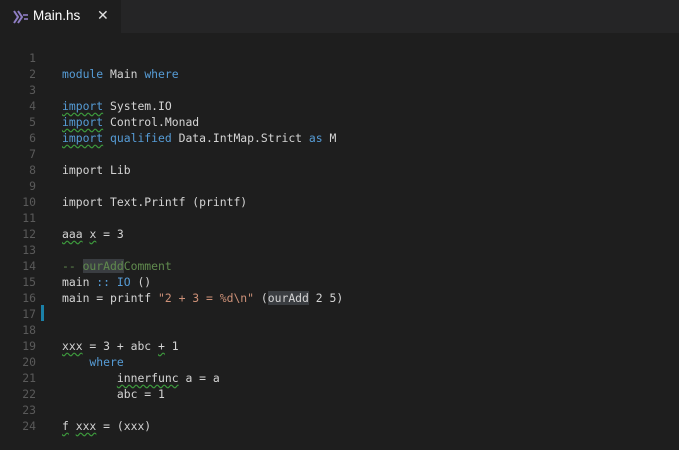 The width and height of the screenshot is (679, 450). Describe the element at coordinates (21, 16) in the screenshot. I see `haskell-icon` at that location.